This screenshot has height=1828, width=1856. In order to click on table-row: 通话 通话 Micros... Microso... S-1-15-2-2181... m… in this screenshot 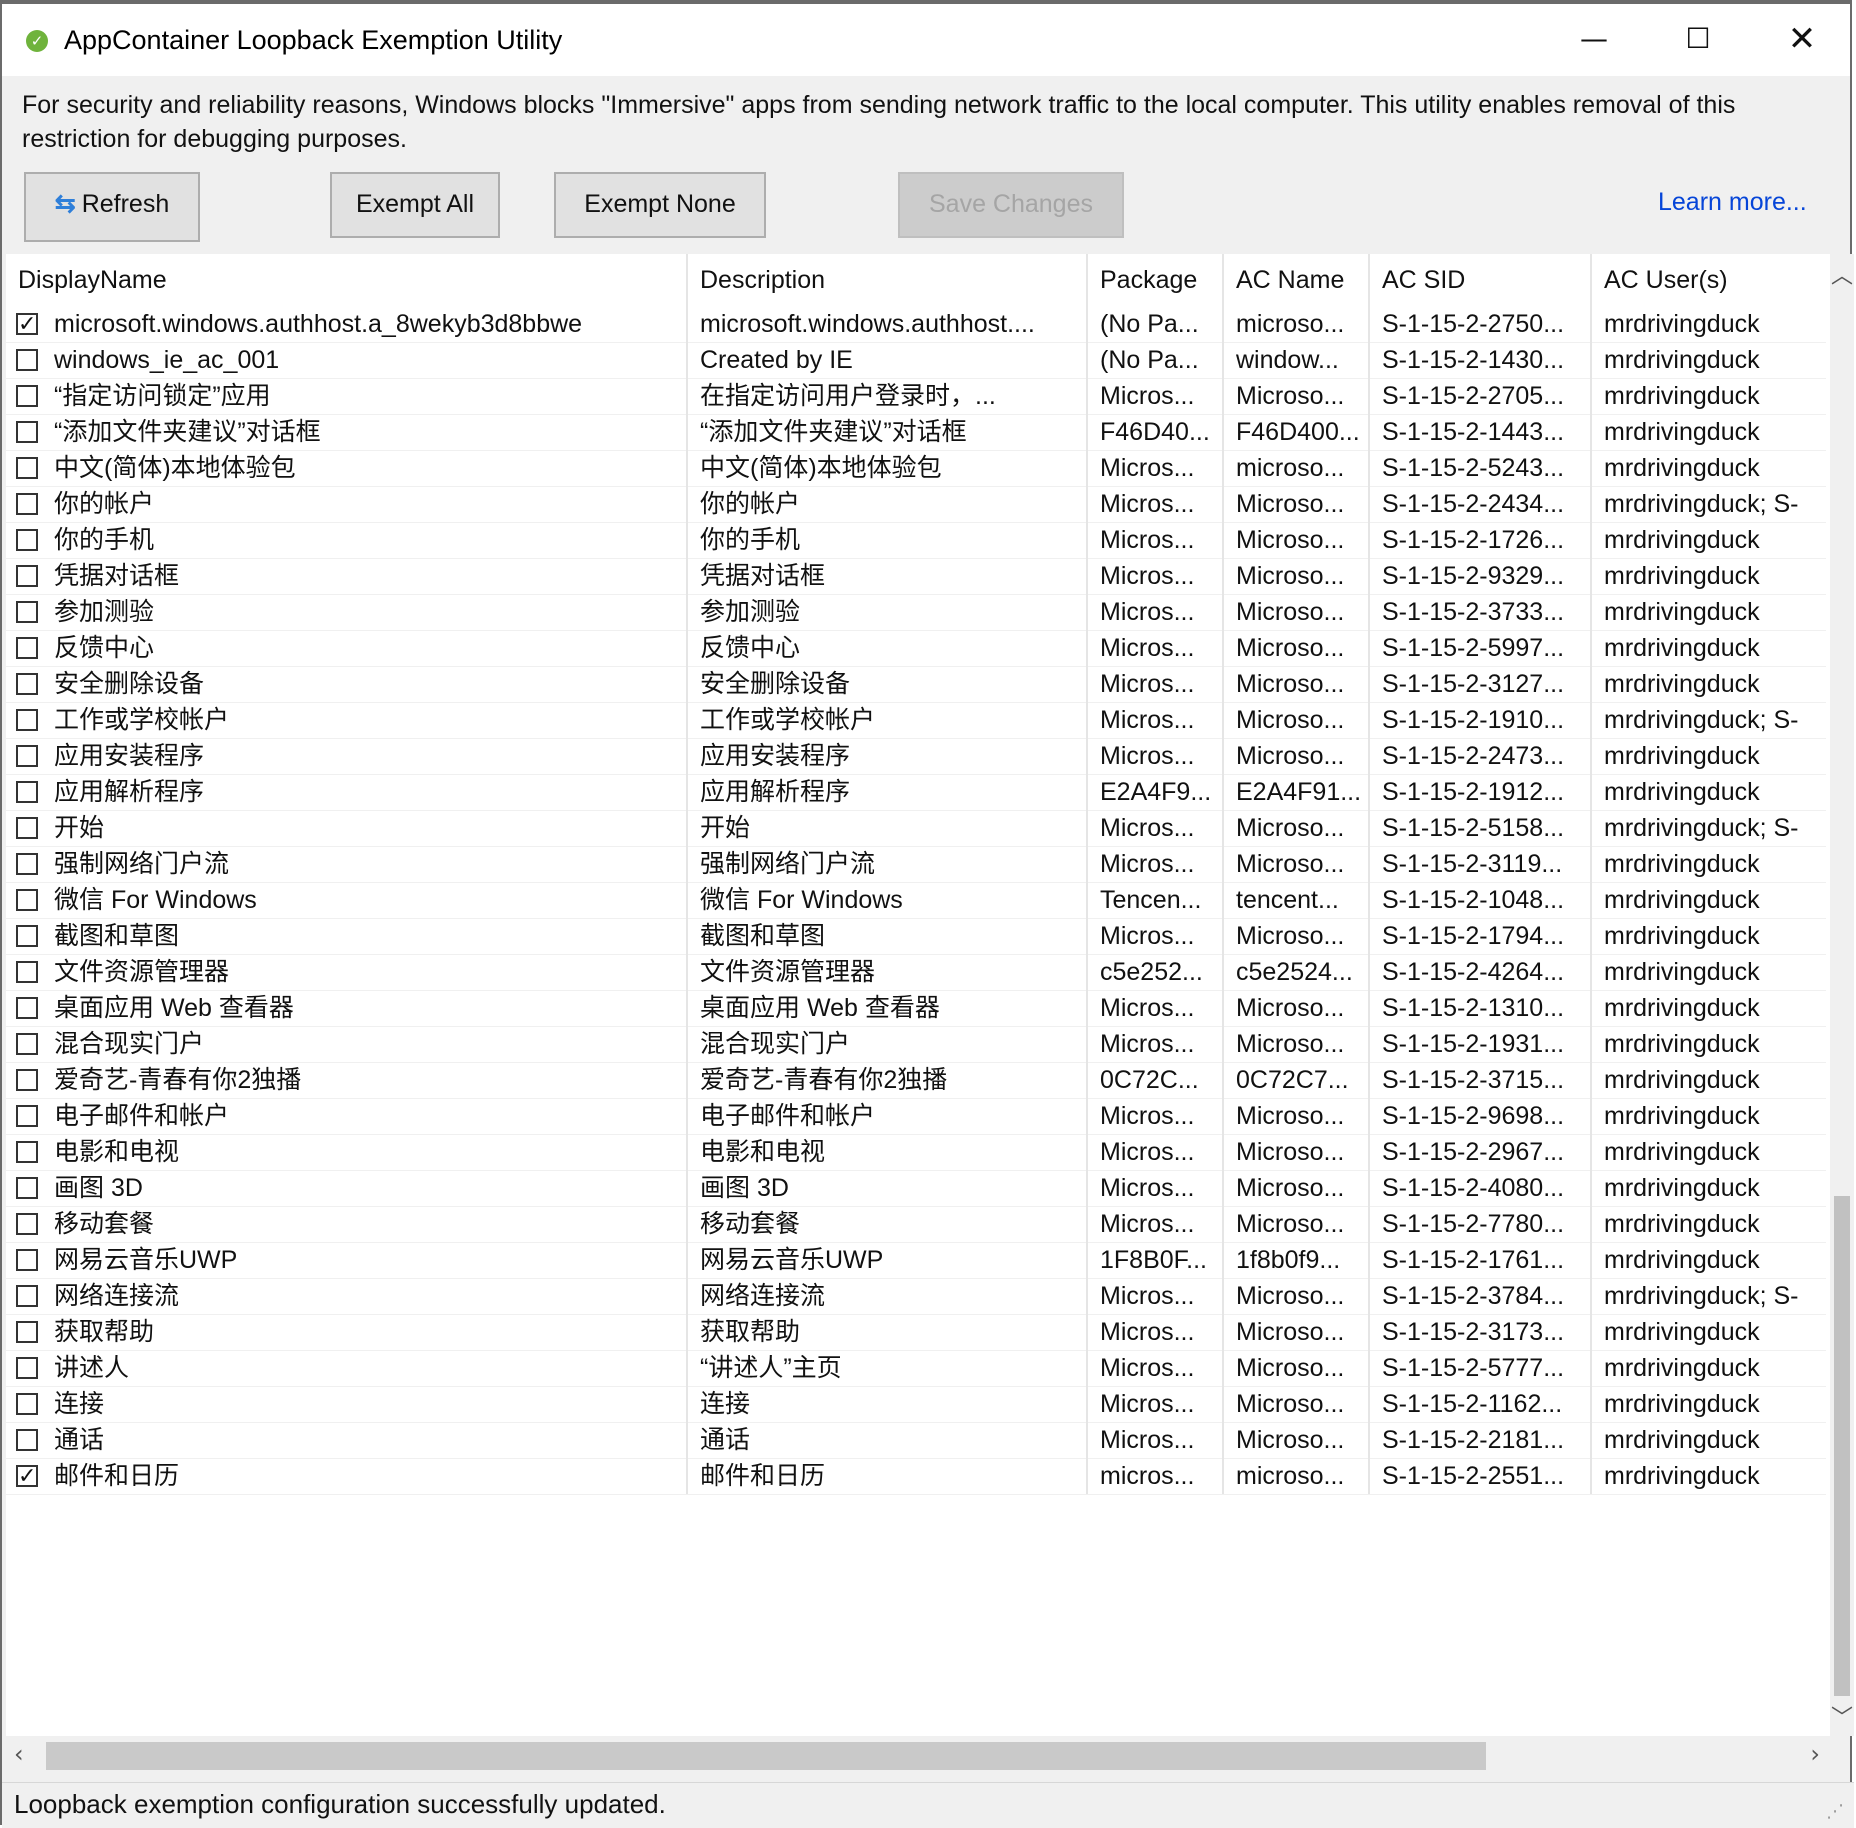, I will do `click(916, 1440)`.